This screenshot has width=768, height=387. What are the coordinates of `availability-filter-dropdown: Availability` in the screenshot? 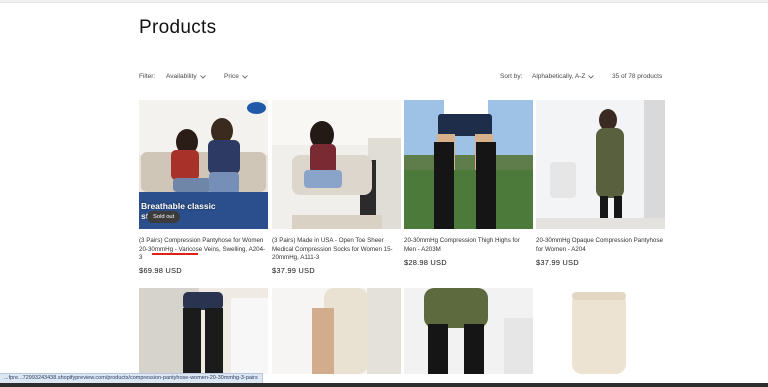 It's located at (186, 76).